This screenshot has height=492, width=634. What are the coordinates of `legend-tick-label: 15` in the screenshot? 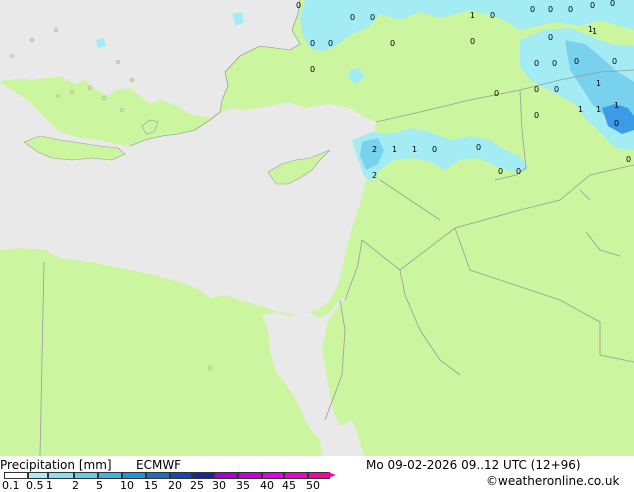 It's located at (151, 485).